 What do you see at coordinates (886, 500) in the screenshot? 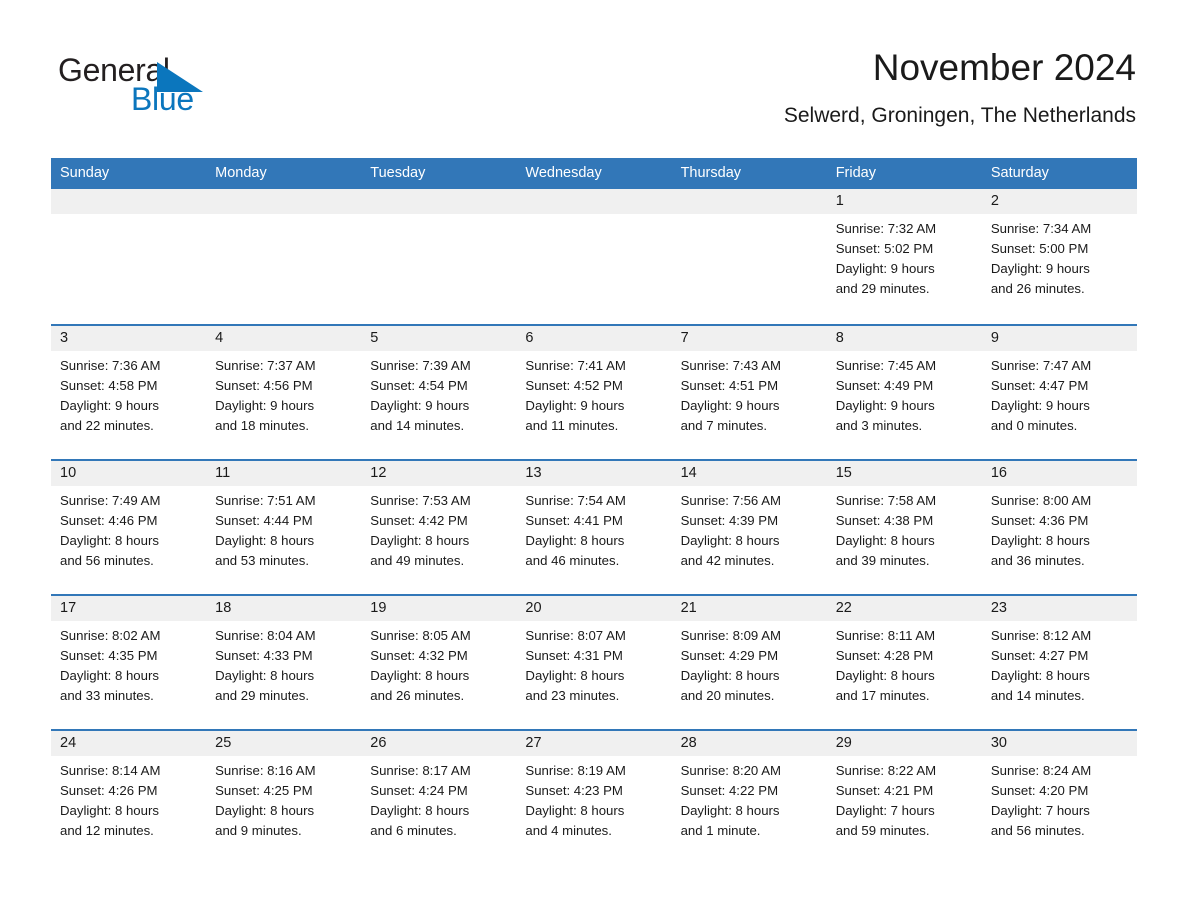
I see `day-detail-line: Sunrise: 7:58 AM` at bounding box center [886, 500].